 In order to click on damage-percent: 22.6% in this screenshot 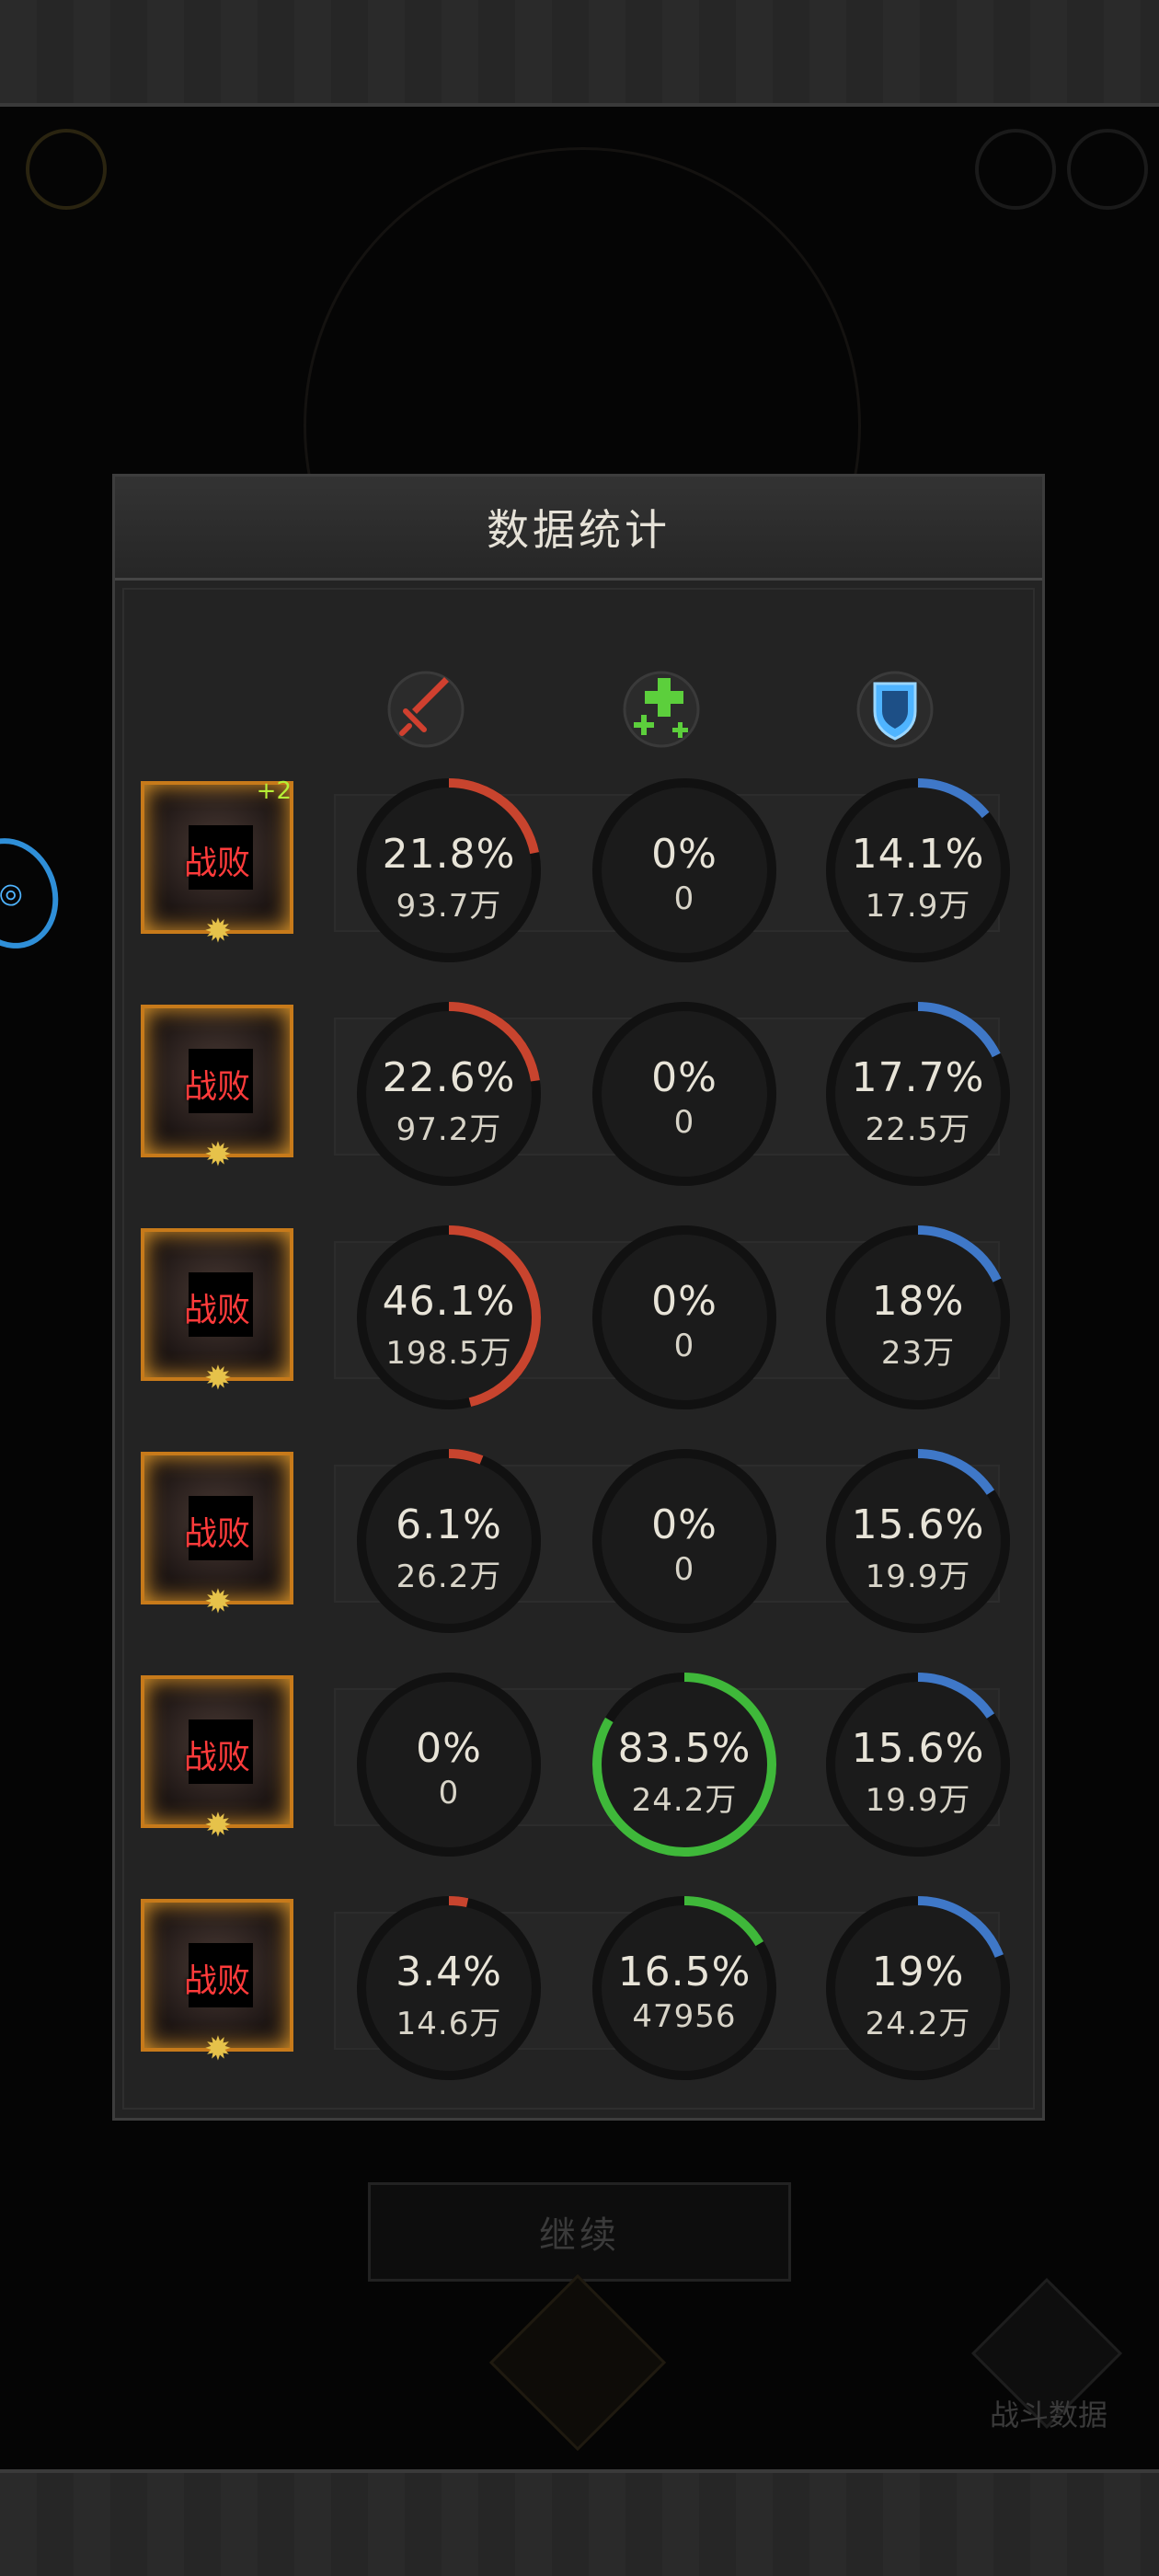, I will do `click(449, 1077)`.